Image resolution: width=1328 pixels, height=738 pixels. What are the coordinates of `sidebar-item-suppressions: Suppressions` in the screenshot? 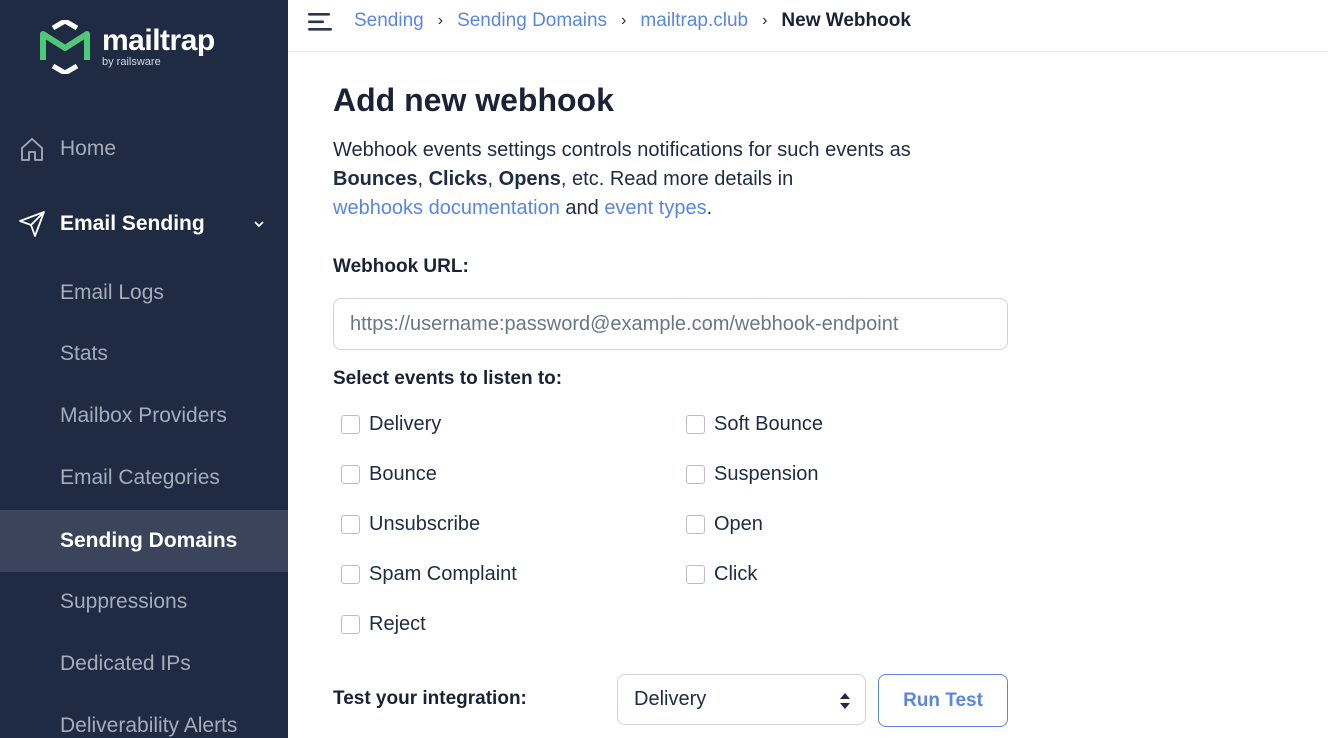 It's located at (144, 602).